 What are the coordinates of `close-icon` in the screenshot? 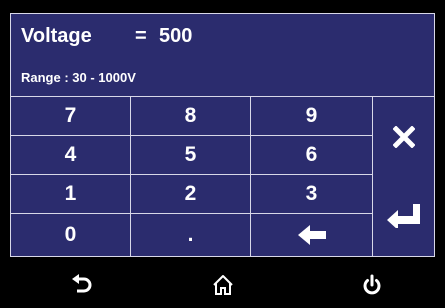 It's located at (403, 136).